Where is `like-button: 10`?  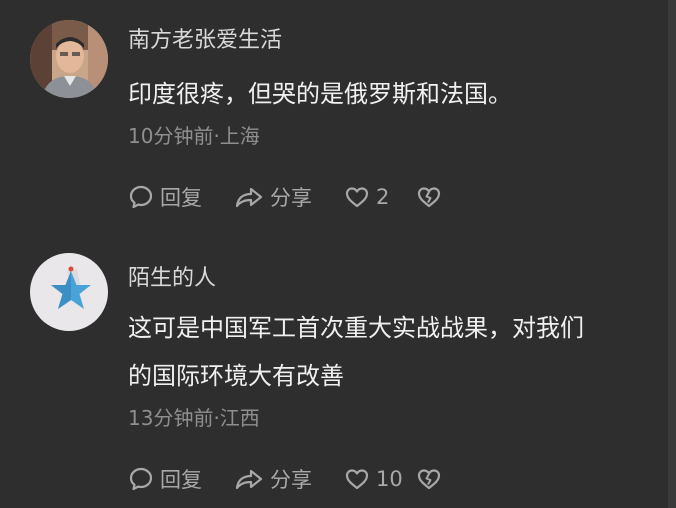
like-button: 10 is located at coordinates (380, 479).